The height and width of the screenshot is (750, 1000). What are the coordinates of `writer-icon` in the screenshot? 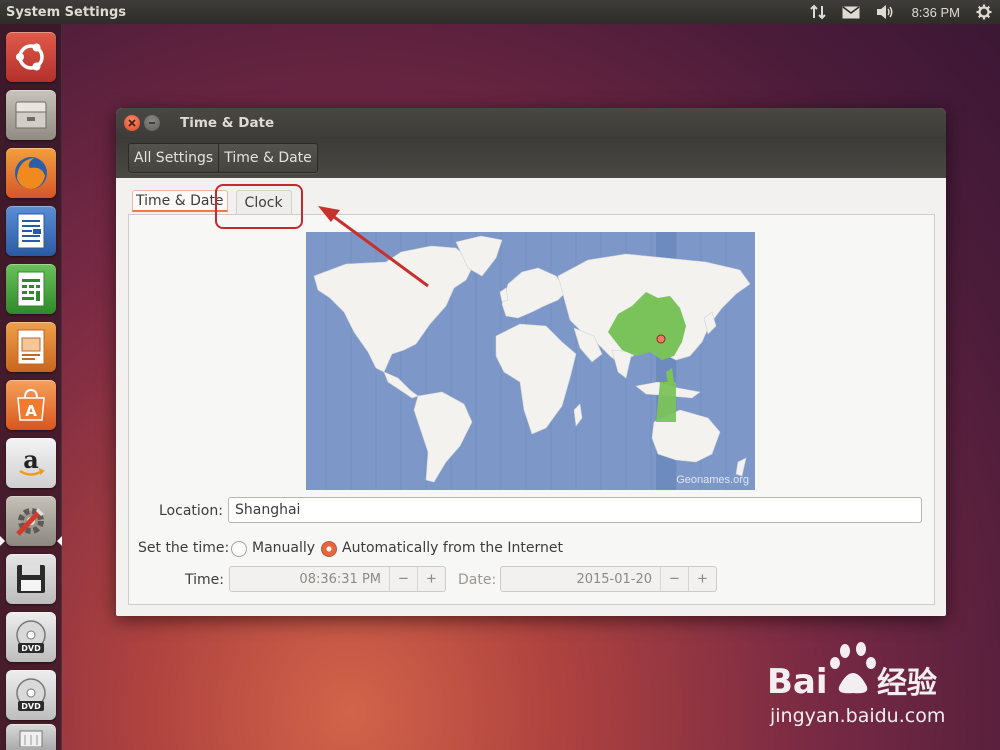 It's located at (31, 231).